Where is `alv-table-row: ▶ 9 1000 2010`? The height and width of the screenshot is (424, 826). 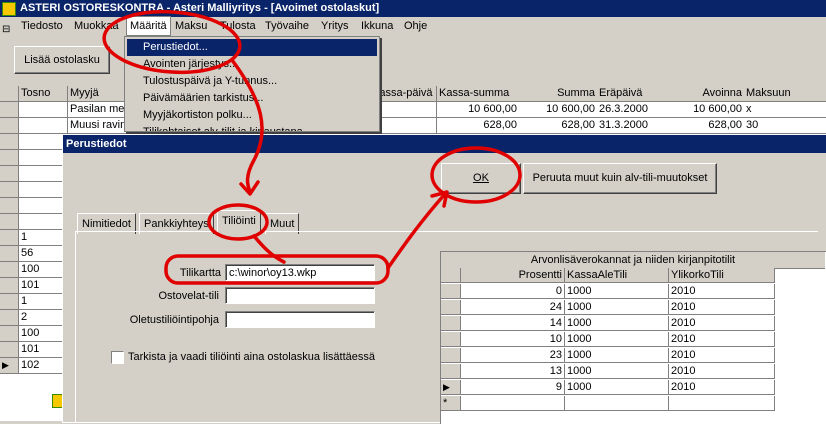 alv-table-row: ▶ 9 1000 2010 is located at coordinates (633, 388).